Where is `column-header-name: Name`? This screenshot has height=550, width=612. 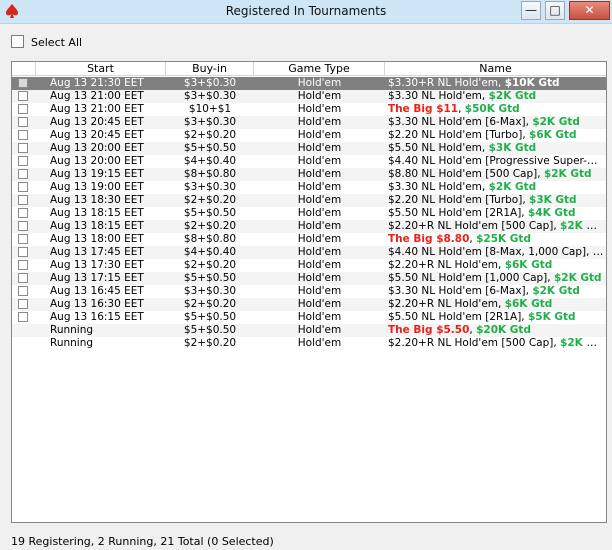
column-header-name: Name is located at coordinates (495, 69).